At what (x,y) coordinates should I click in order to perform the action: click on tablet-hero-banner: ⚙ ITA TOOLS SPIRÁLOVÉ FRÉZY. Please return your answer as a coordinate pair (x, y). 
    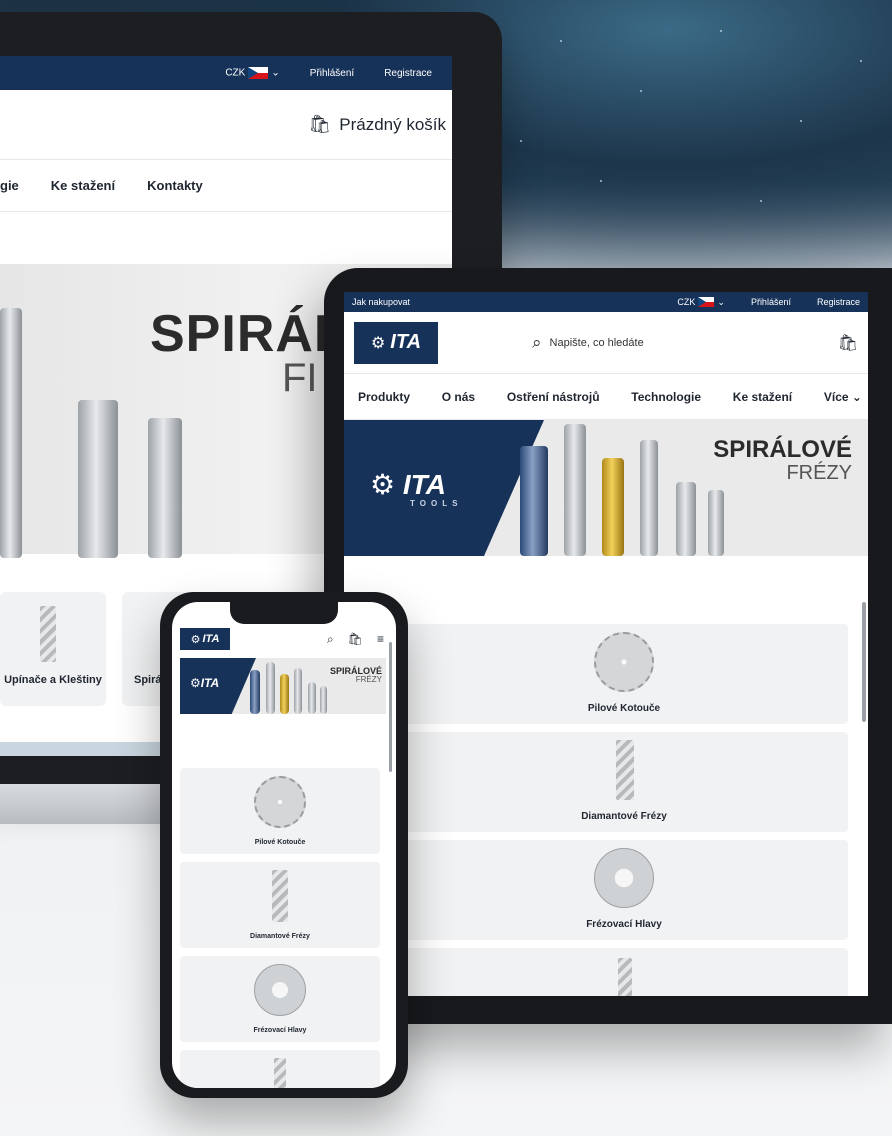
    Looking at the image, I should click on (606, 488).